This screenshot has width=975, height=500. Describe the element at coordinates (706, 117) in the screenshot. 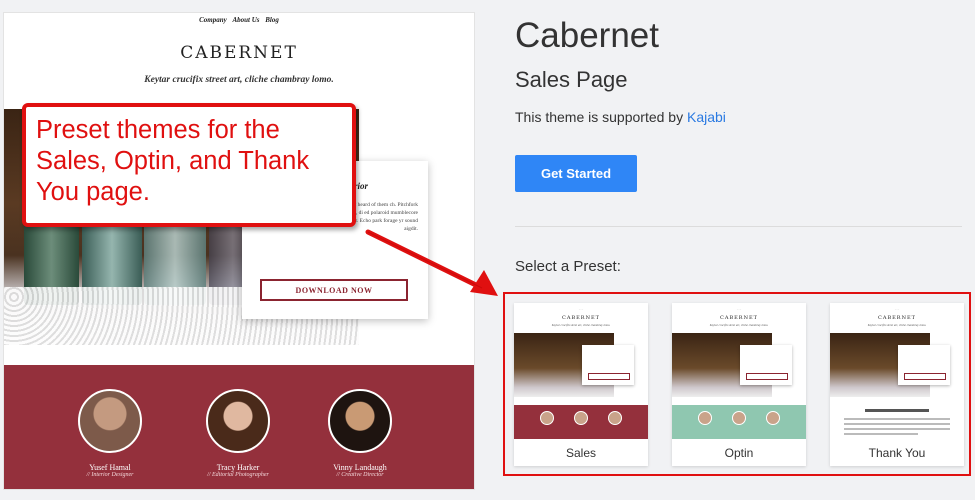

I see `kajabi-link: Kajabi` at that location.